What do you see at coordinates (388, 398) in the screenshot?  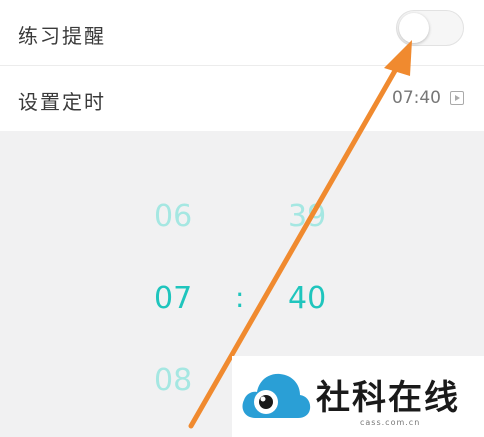 I see `watermark-brand: 社科在线` at bounding box center [388, 398].